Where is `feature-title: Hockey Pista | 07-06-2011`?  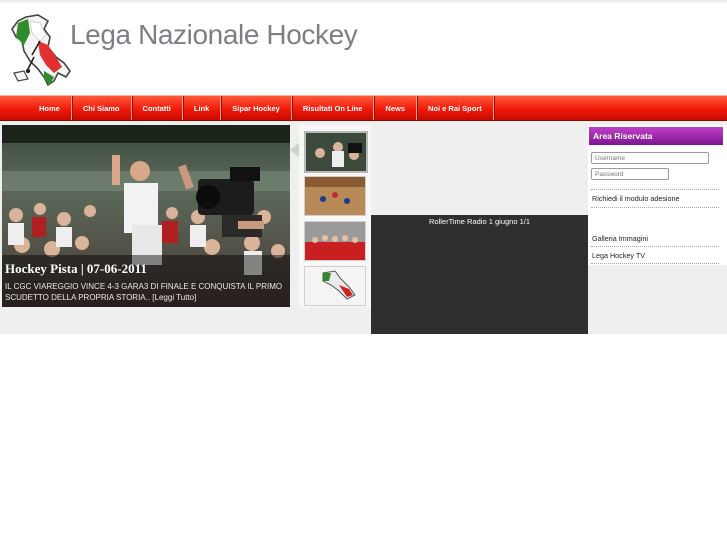 feature-title: Hockey Pista | 07-06-2011 is located at coordinates (76, 269).